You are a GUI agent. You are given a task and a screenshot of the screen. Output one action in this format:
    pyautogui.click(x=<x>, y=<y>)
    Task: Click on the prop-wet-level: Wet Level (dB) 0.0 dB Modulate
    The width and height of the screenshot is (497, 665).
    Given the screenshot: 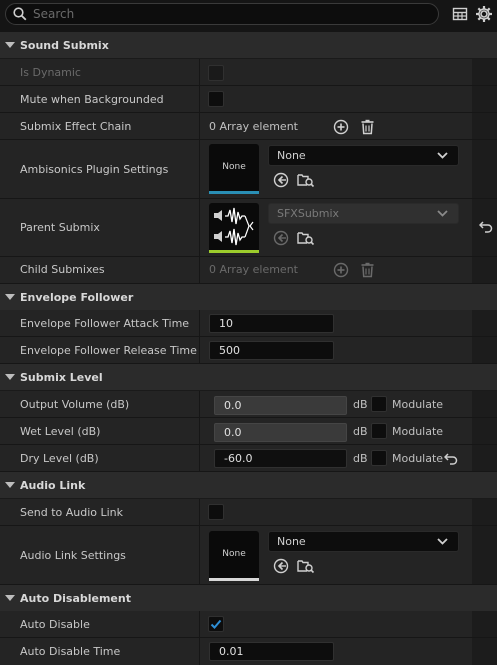 What is the action you would take?
    pyautogui.click(x=248, y=431)
    